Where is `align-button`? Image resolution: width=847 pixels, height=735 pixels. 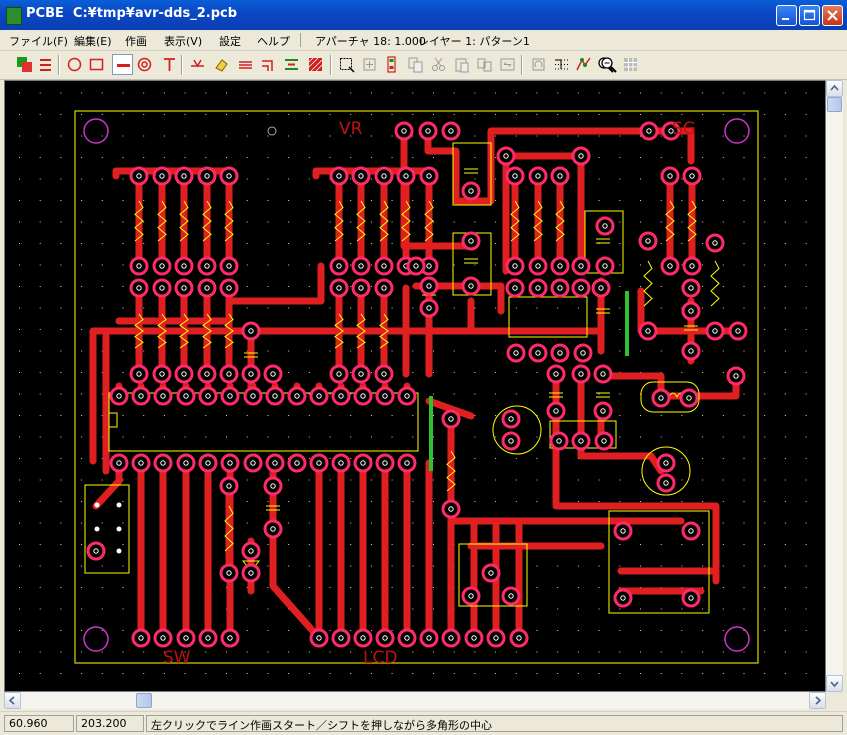 align-button is located at coordinates (291, 64).